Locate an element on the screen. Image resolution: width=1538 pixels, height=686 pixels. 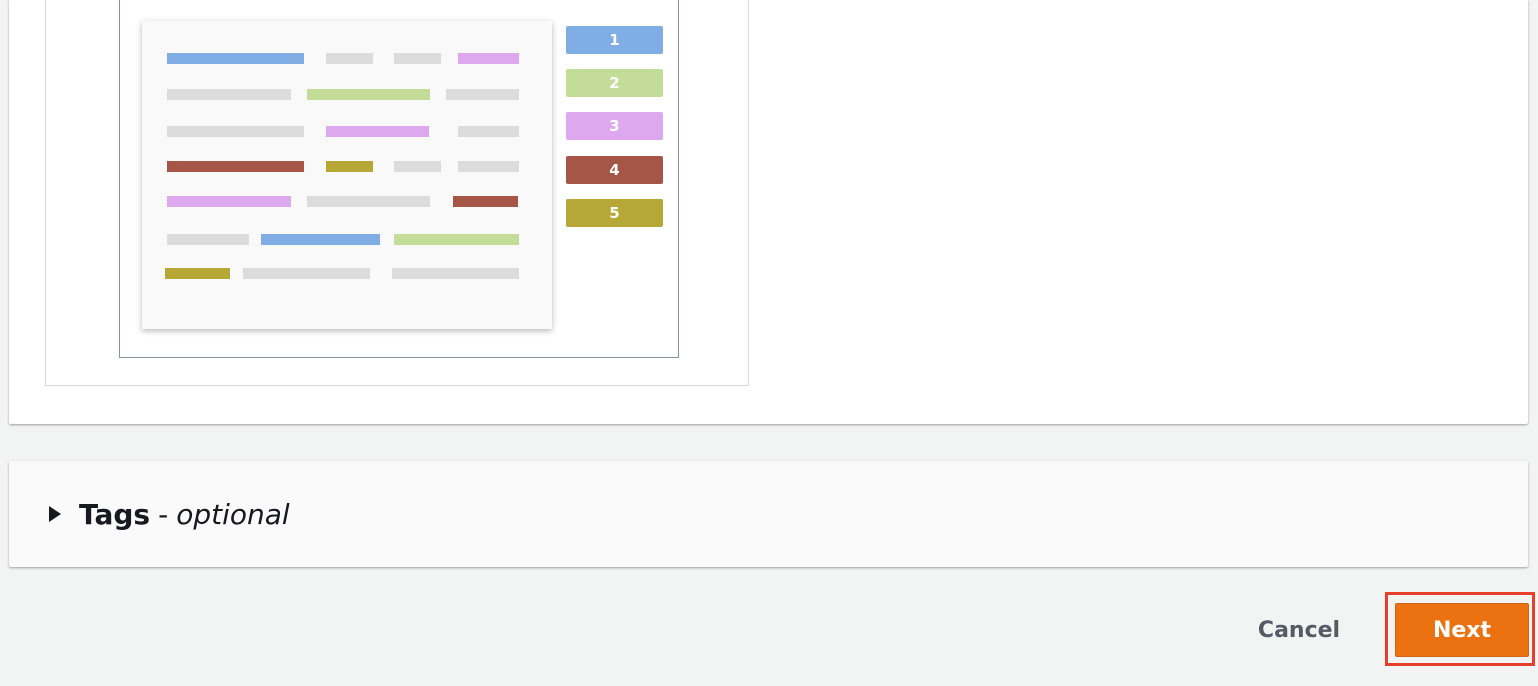
sample-document is located at coordinates (347, 175).